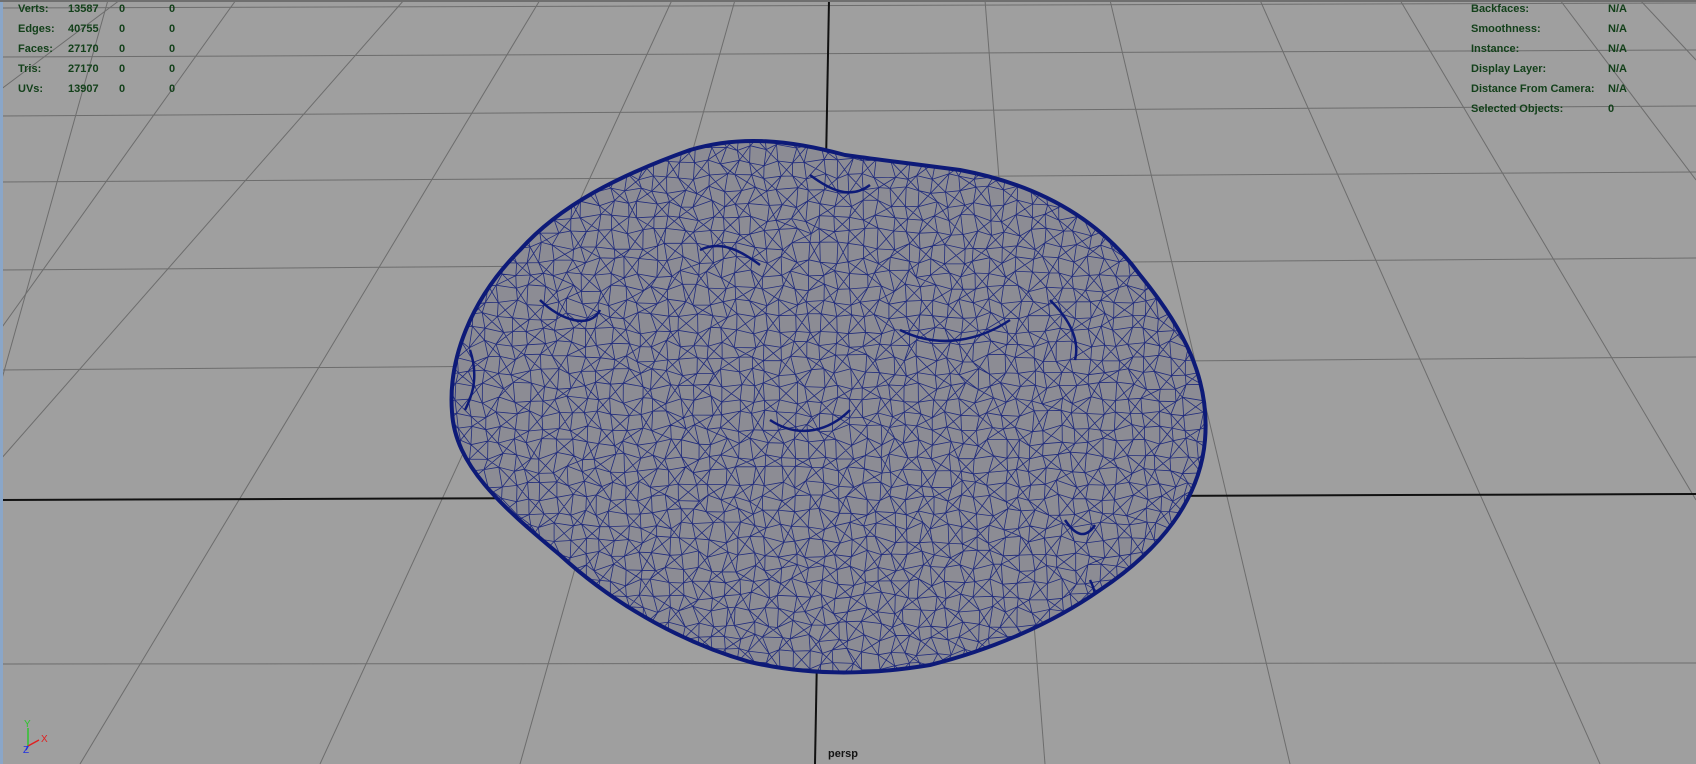 The width and height of the screenshot is (1696, 764). What do you see at coordinates (36, 29) in the screenshot?
I see `hud-label: Edges:` at bounding box center [36, 29].